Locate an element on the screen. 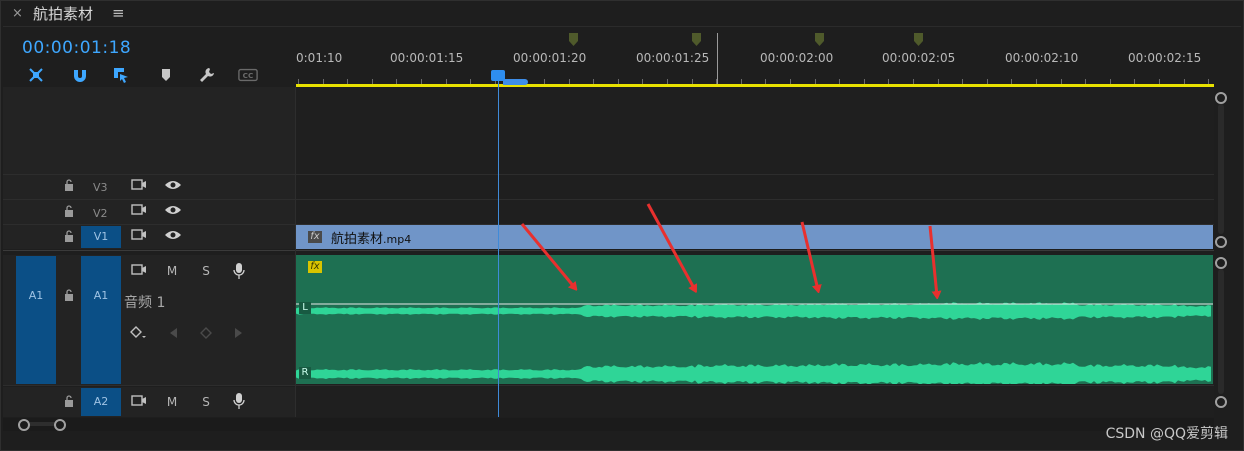  tab-divider is located at coordinates (622, 26).